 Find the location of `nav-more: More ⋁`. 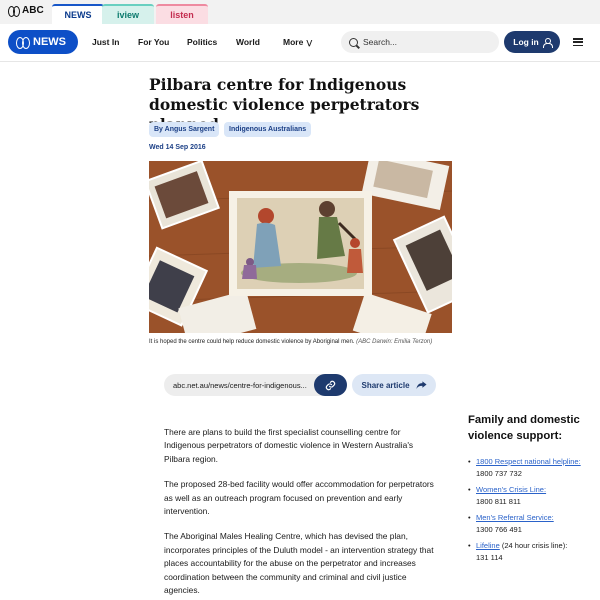

nav-more: More ⋁ is located at coordinates (297, 42).